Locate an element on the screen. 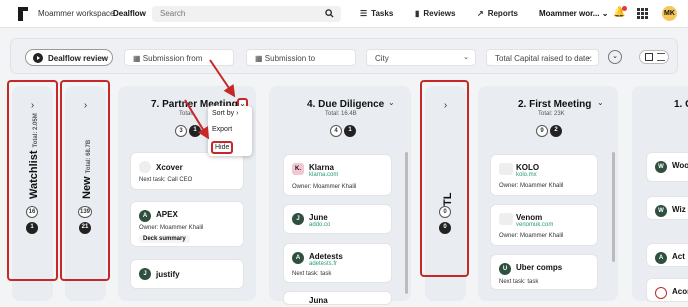 The width and height of the screenshot is (688, 307). company-website: kolo.mx is located at coordinates (526, 175).